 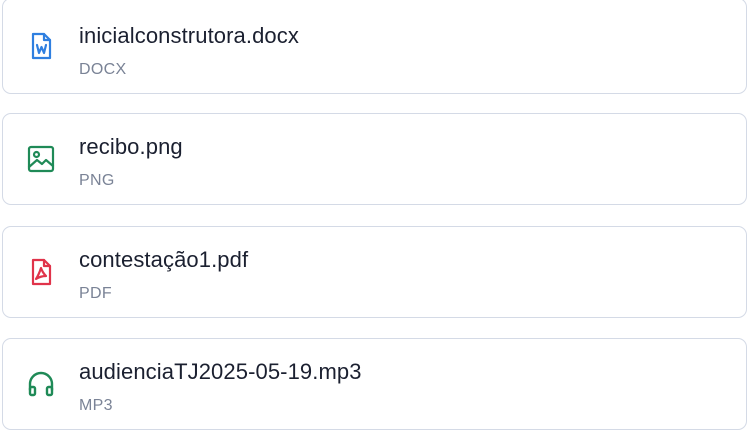 What do you see at coordinates (96, 405) in the screenshot?
I see `file-type: MP3` at bounding box center [96, 405].